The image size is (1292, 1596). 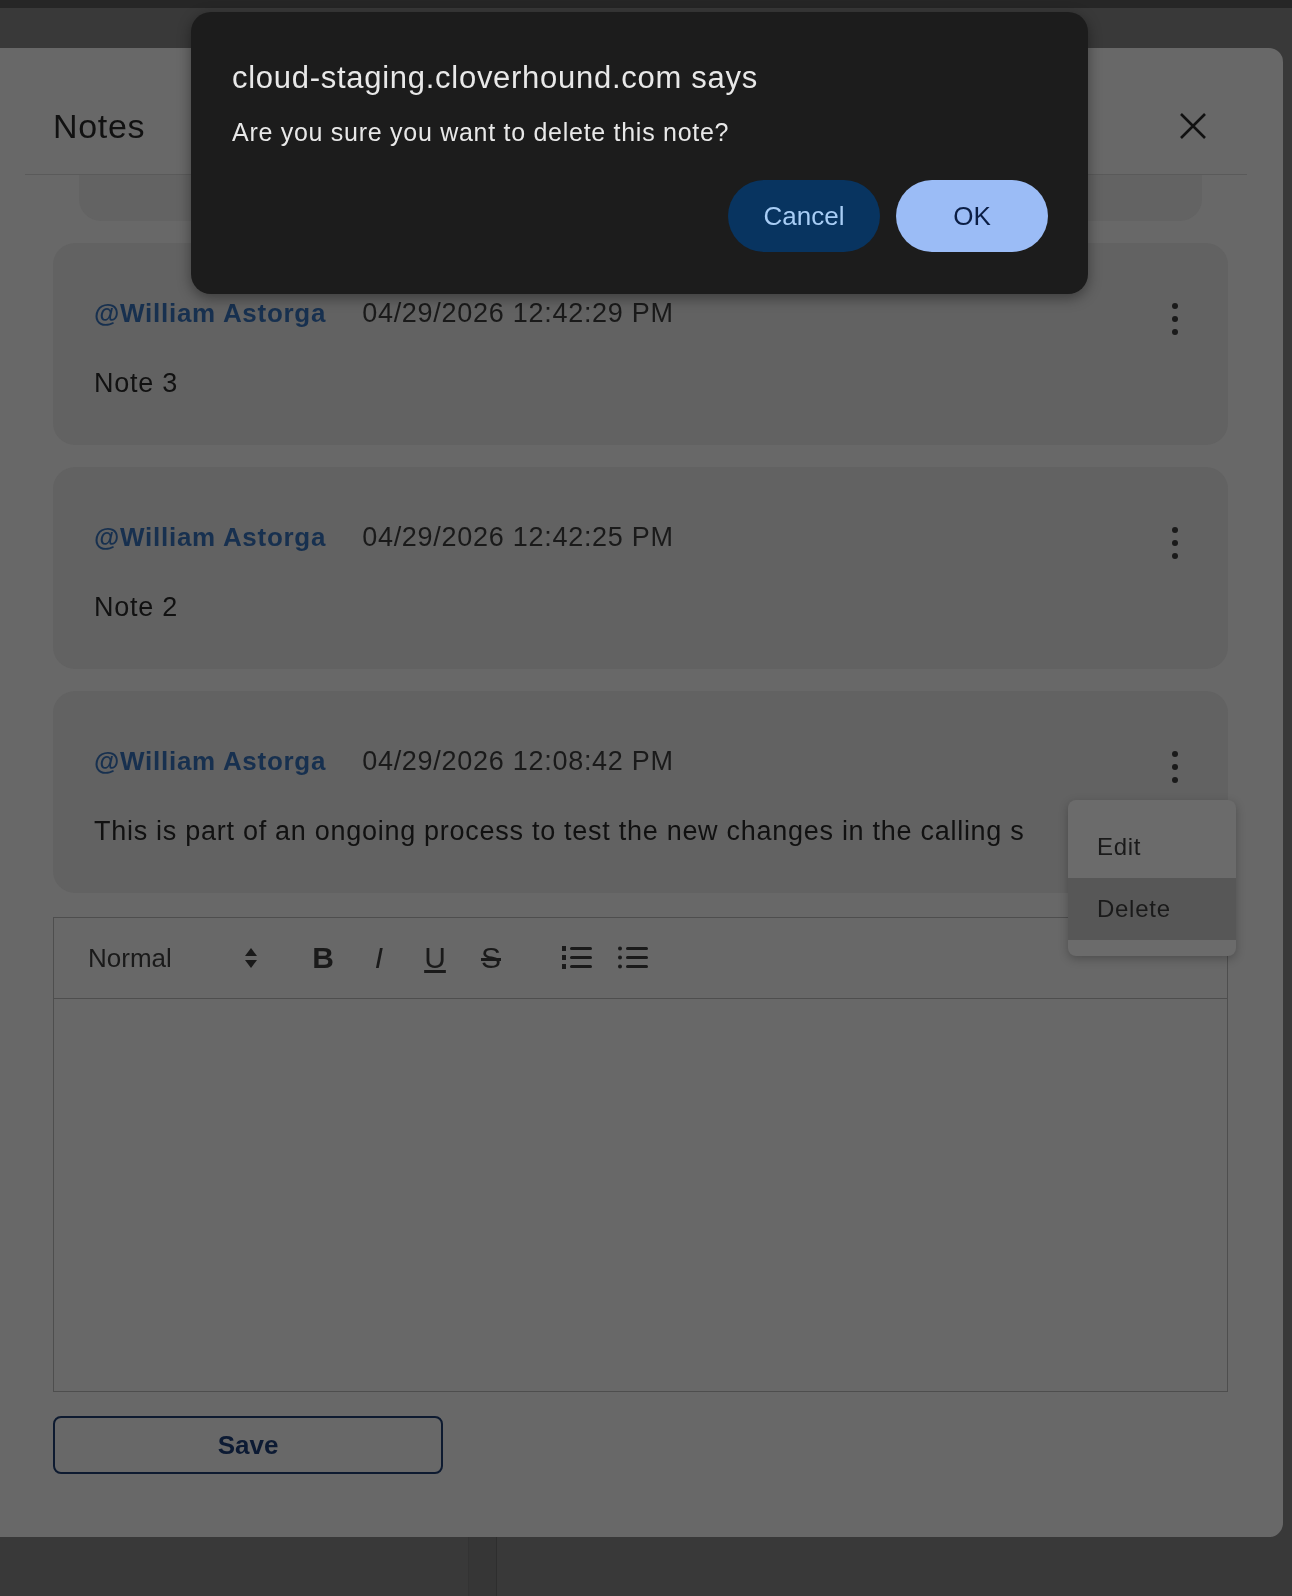 I want to click on italic-button: I, so click(x=379, y=958).